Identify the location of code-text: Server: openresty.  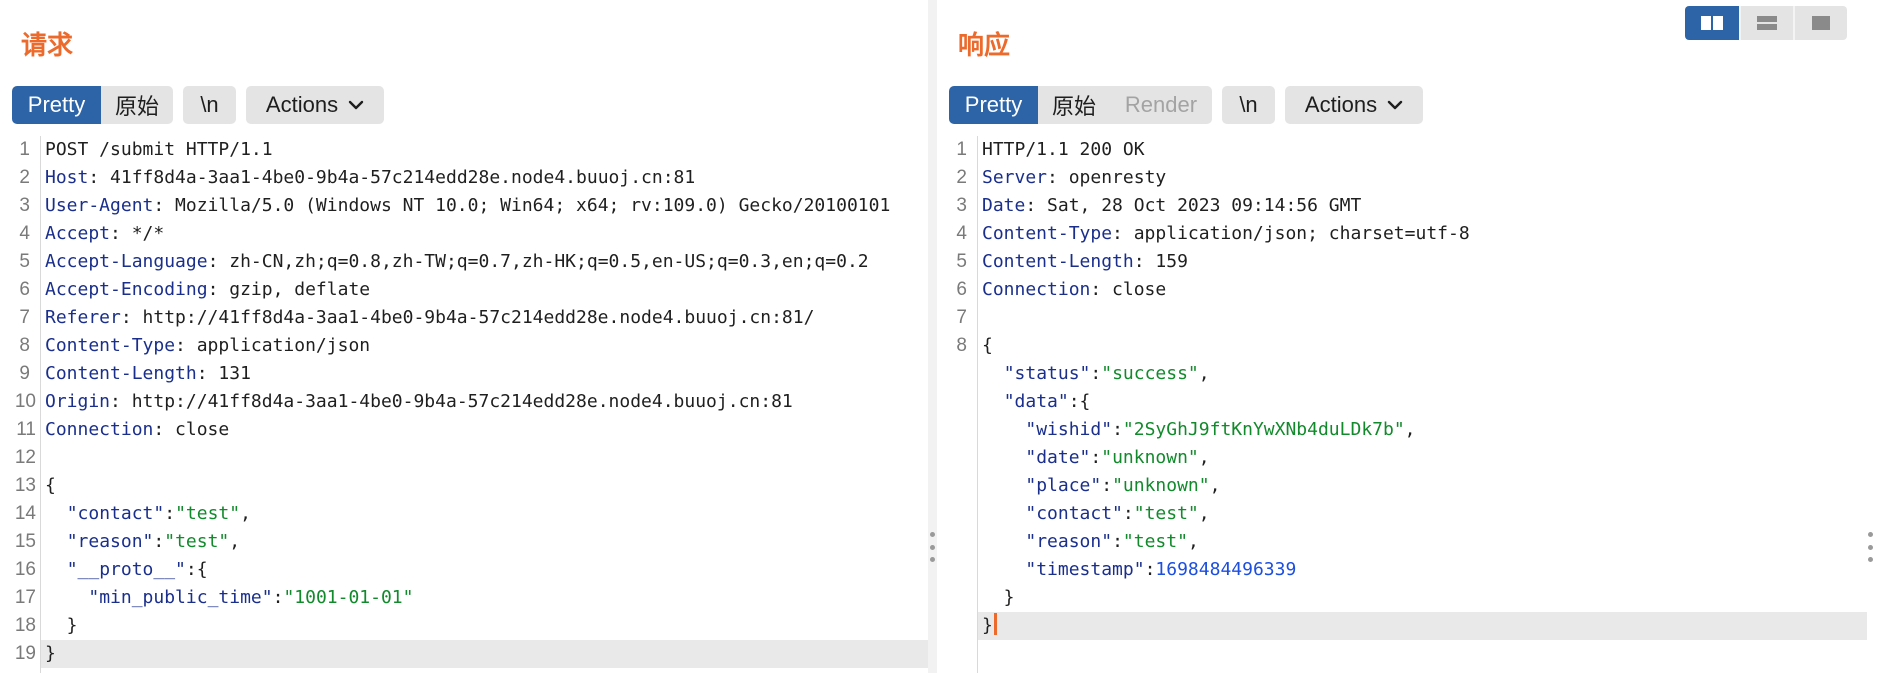
(1074, 178).